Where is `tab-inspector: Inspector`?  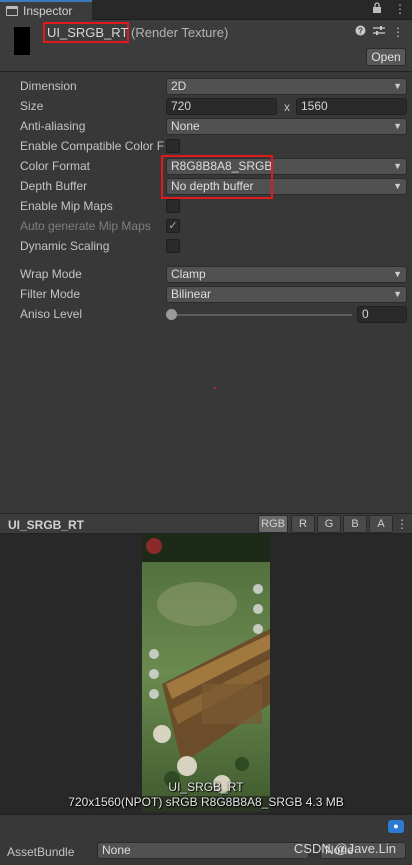 tab-inspector: Inspector is located at coordinates (46, 10).